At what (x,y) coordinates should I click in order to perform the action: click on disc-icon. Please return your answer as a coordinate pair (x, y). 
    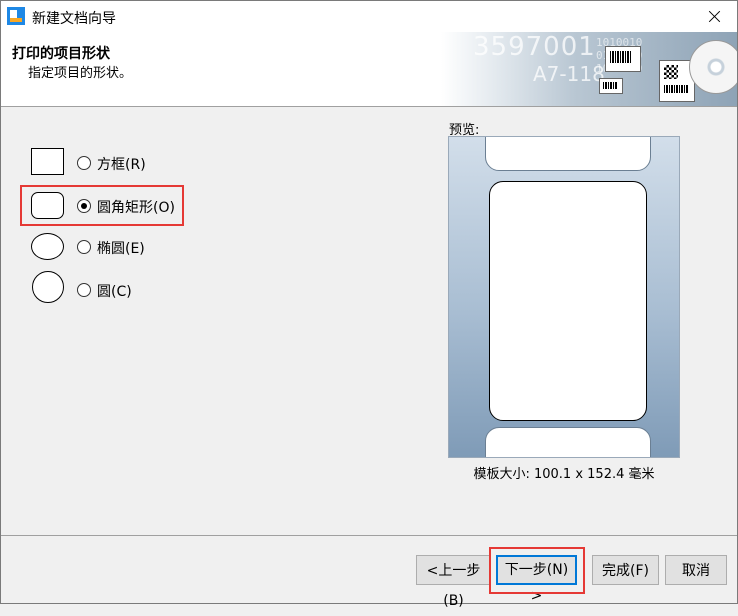
    Looking at the image, I should click on (713, 67).